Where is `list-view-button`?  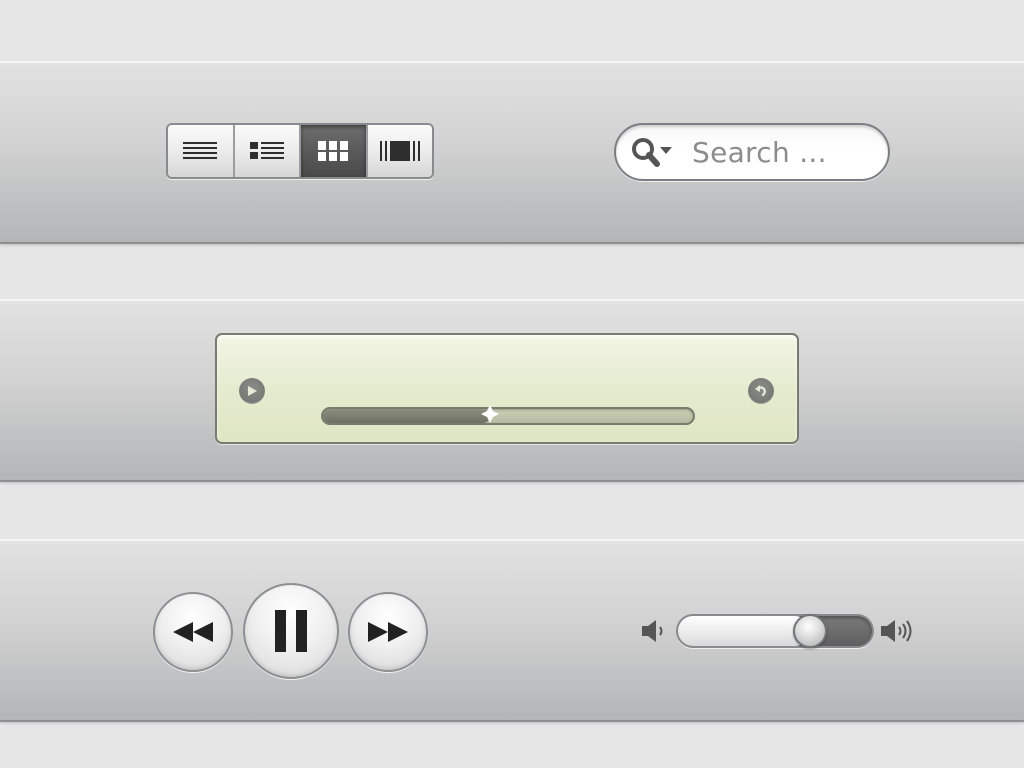
list-view-button is located at coordinates (201, 151).